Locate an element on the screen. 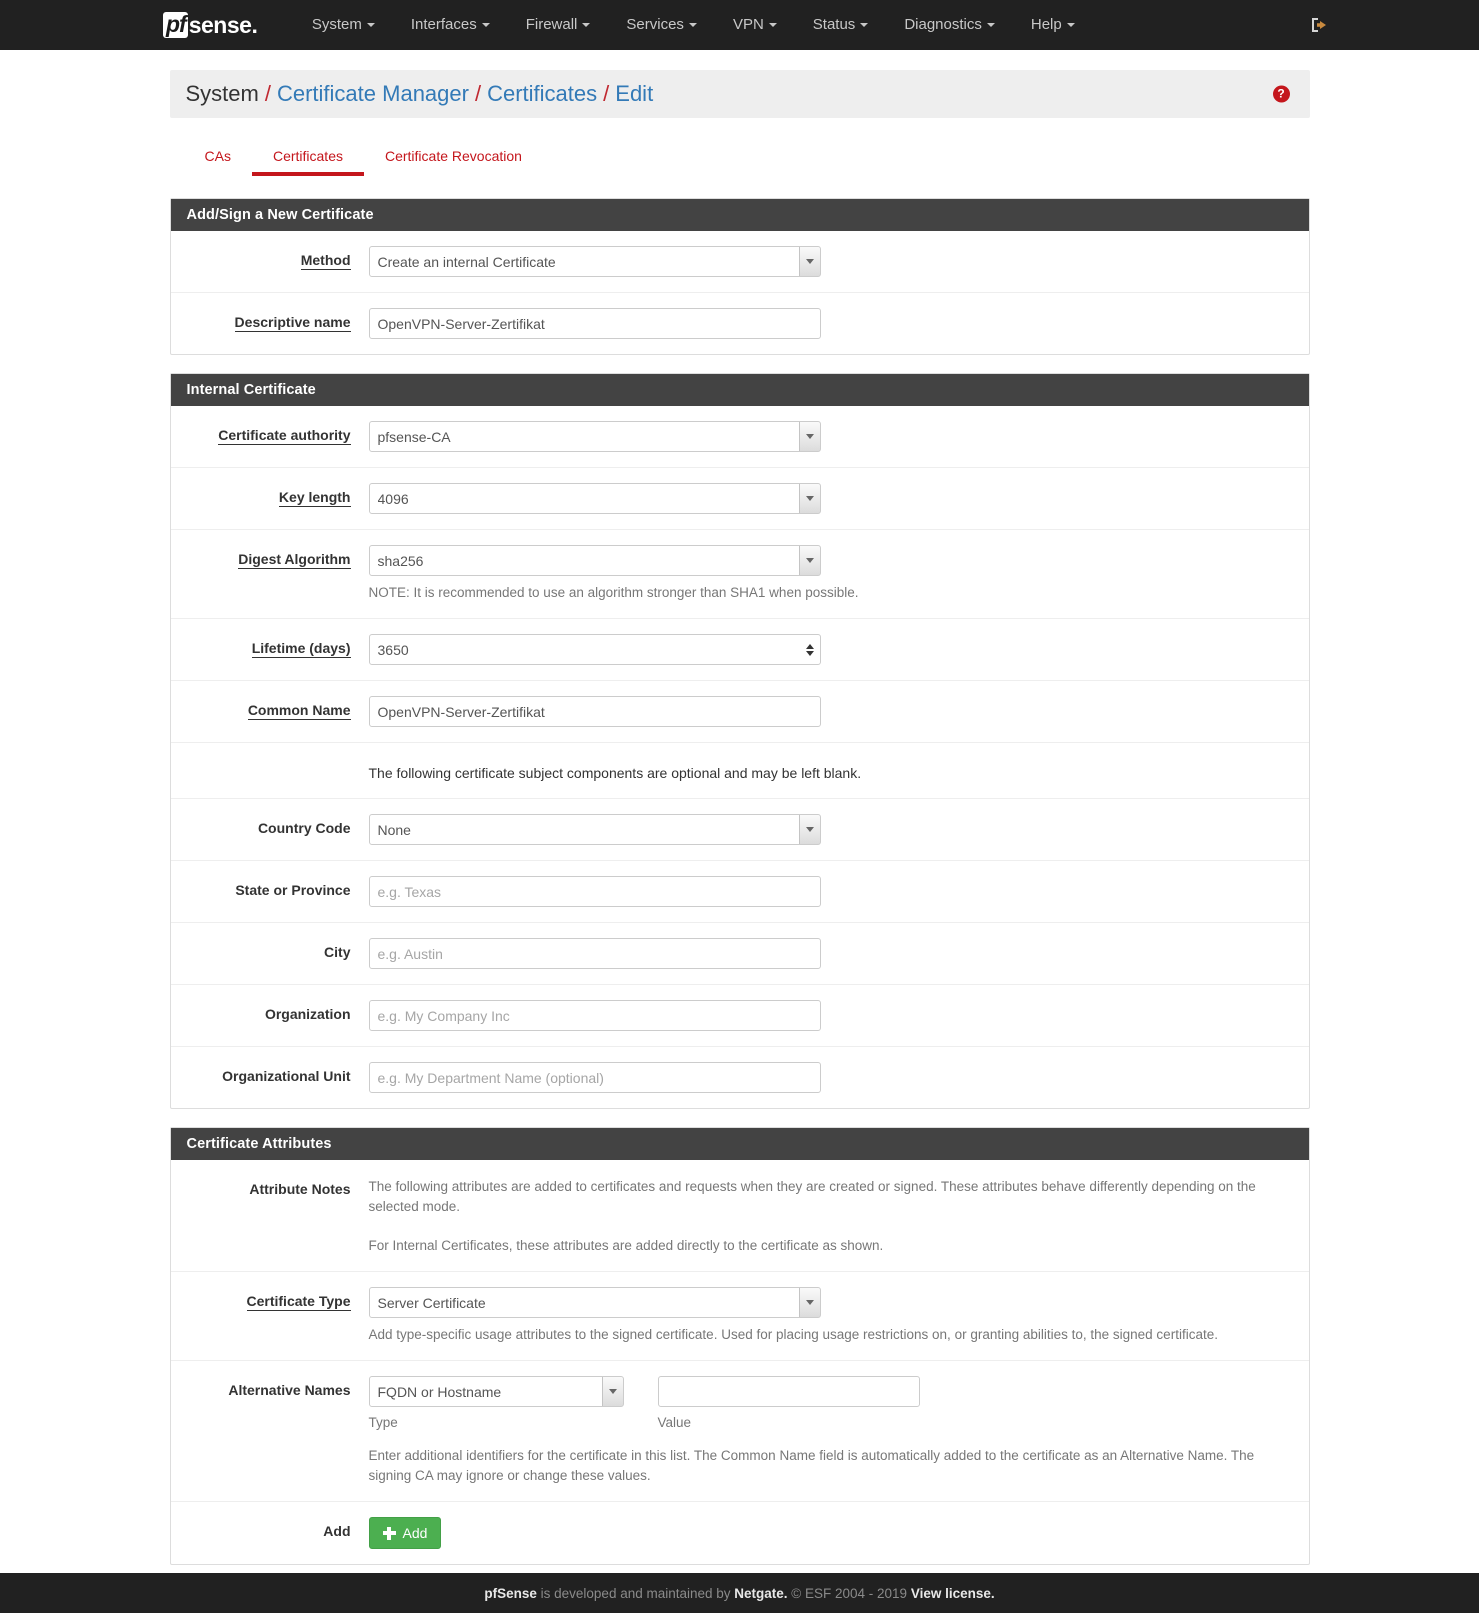  label-add: Add is located at coordinates (337, 1531).